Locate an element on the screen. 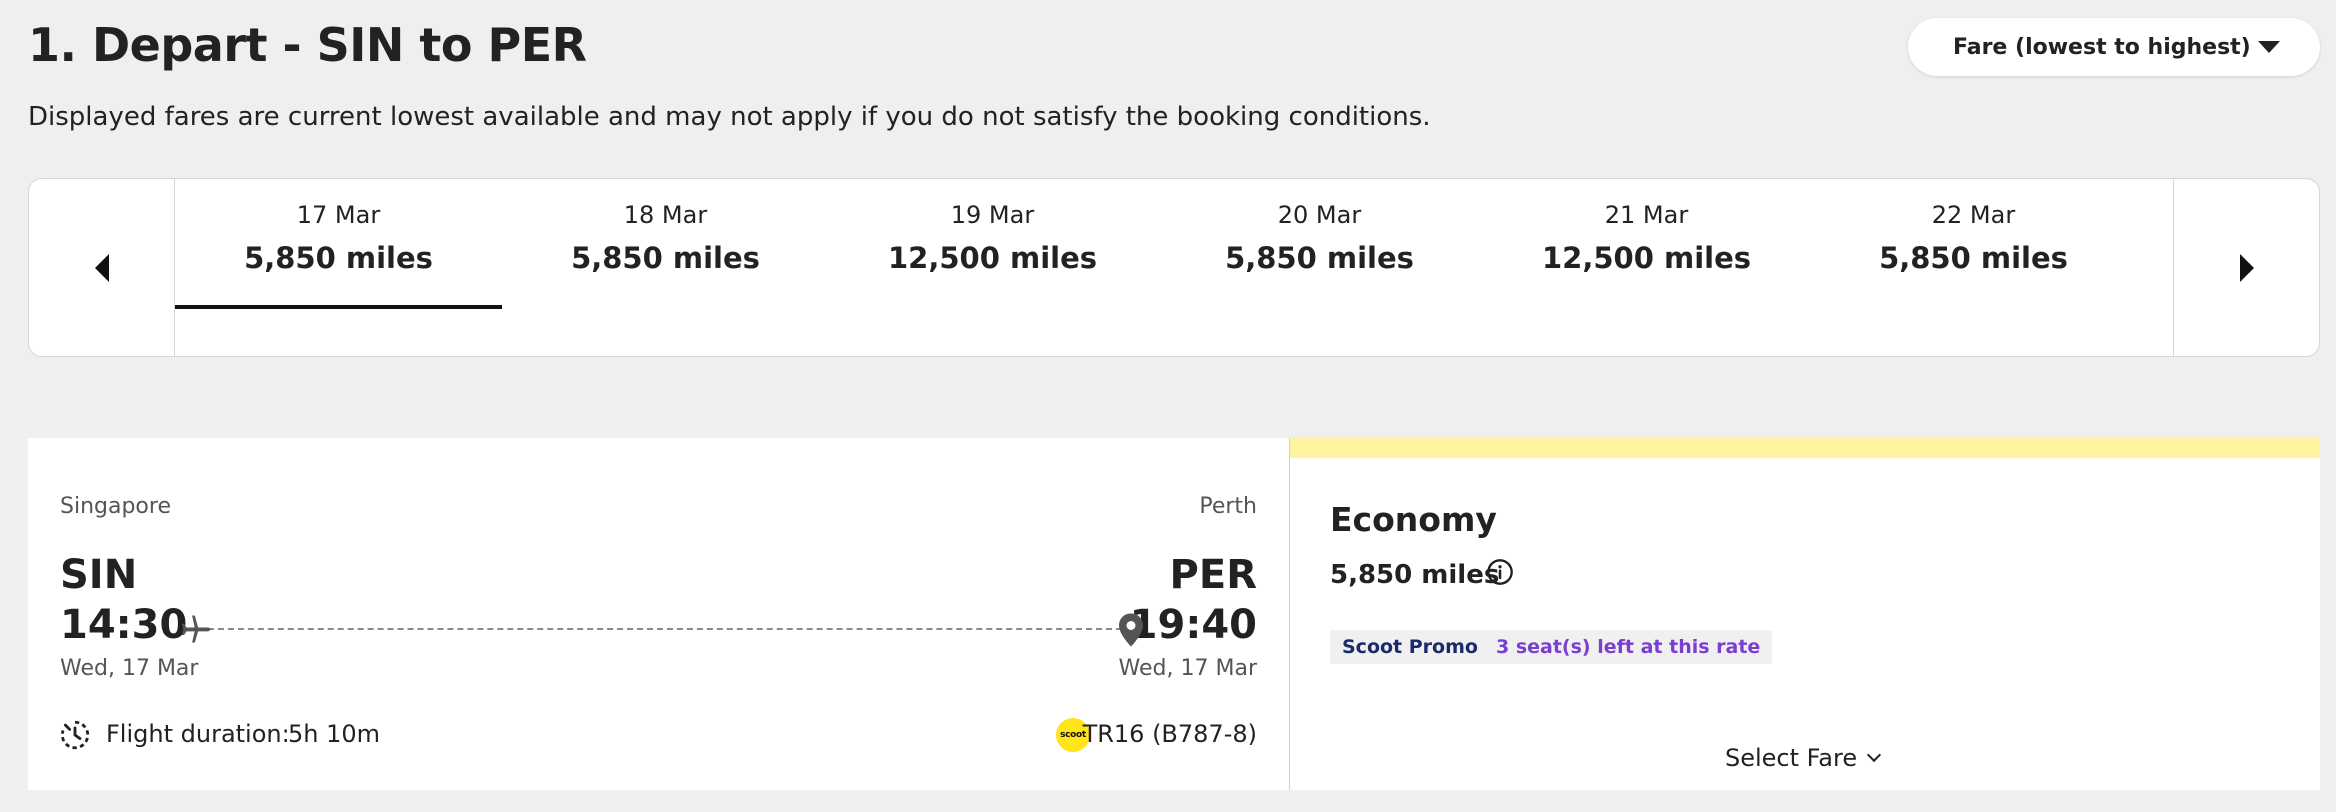 The image size is (2336, 812). date-tab-18-mar: 18 Mar 5,850 miles is located at coordinates (665, 244).